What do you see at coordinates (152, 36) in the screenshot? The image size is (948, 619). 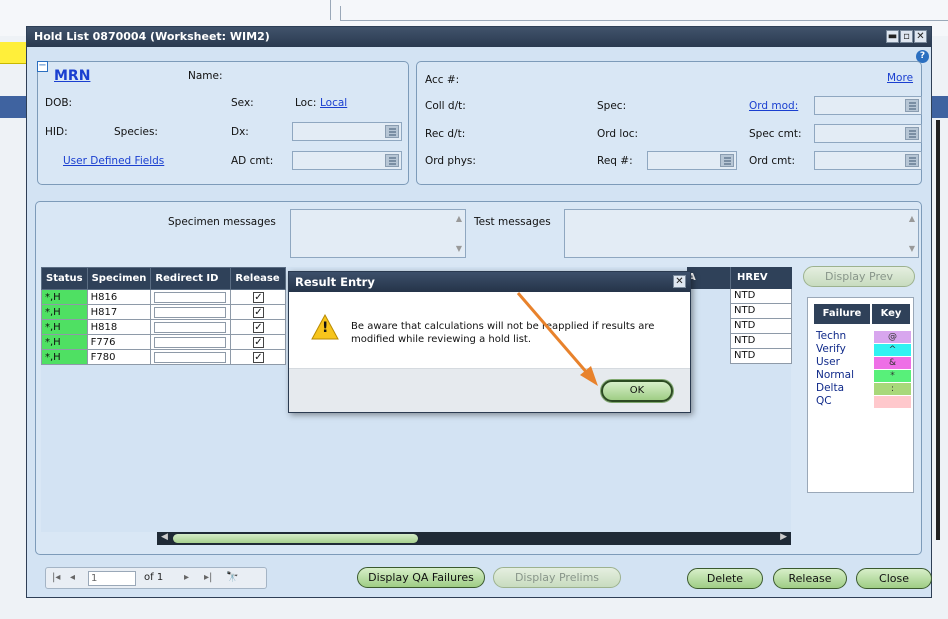 I see `window-title: Hold List 0870004 (Worksheet: WIM2)` at bounding box center [152, 36].